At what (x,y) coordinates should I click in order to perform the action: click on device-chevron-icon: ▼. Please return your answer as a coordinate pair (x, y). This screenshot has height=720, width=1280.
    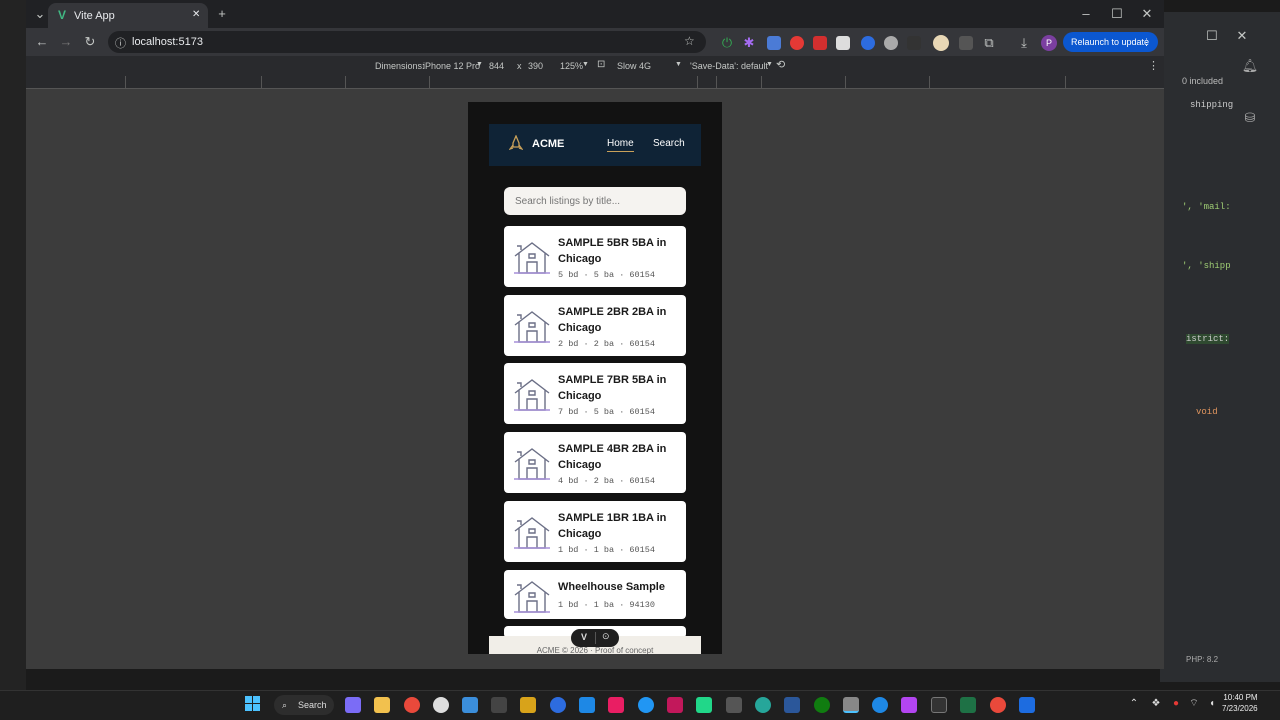
    Looking at the image, I should click on (479, 64).